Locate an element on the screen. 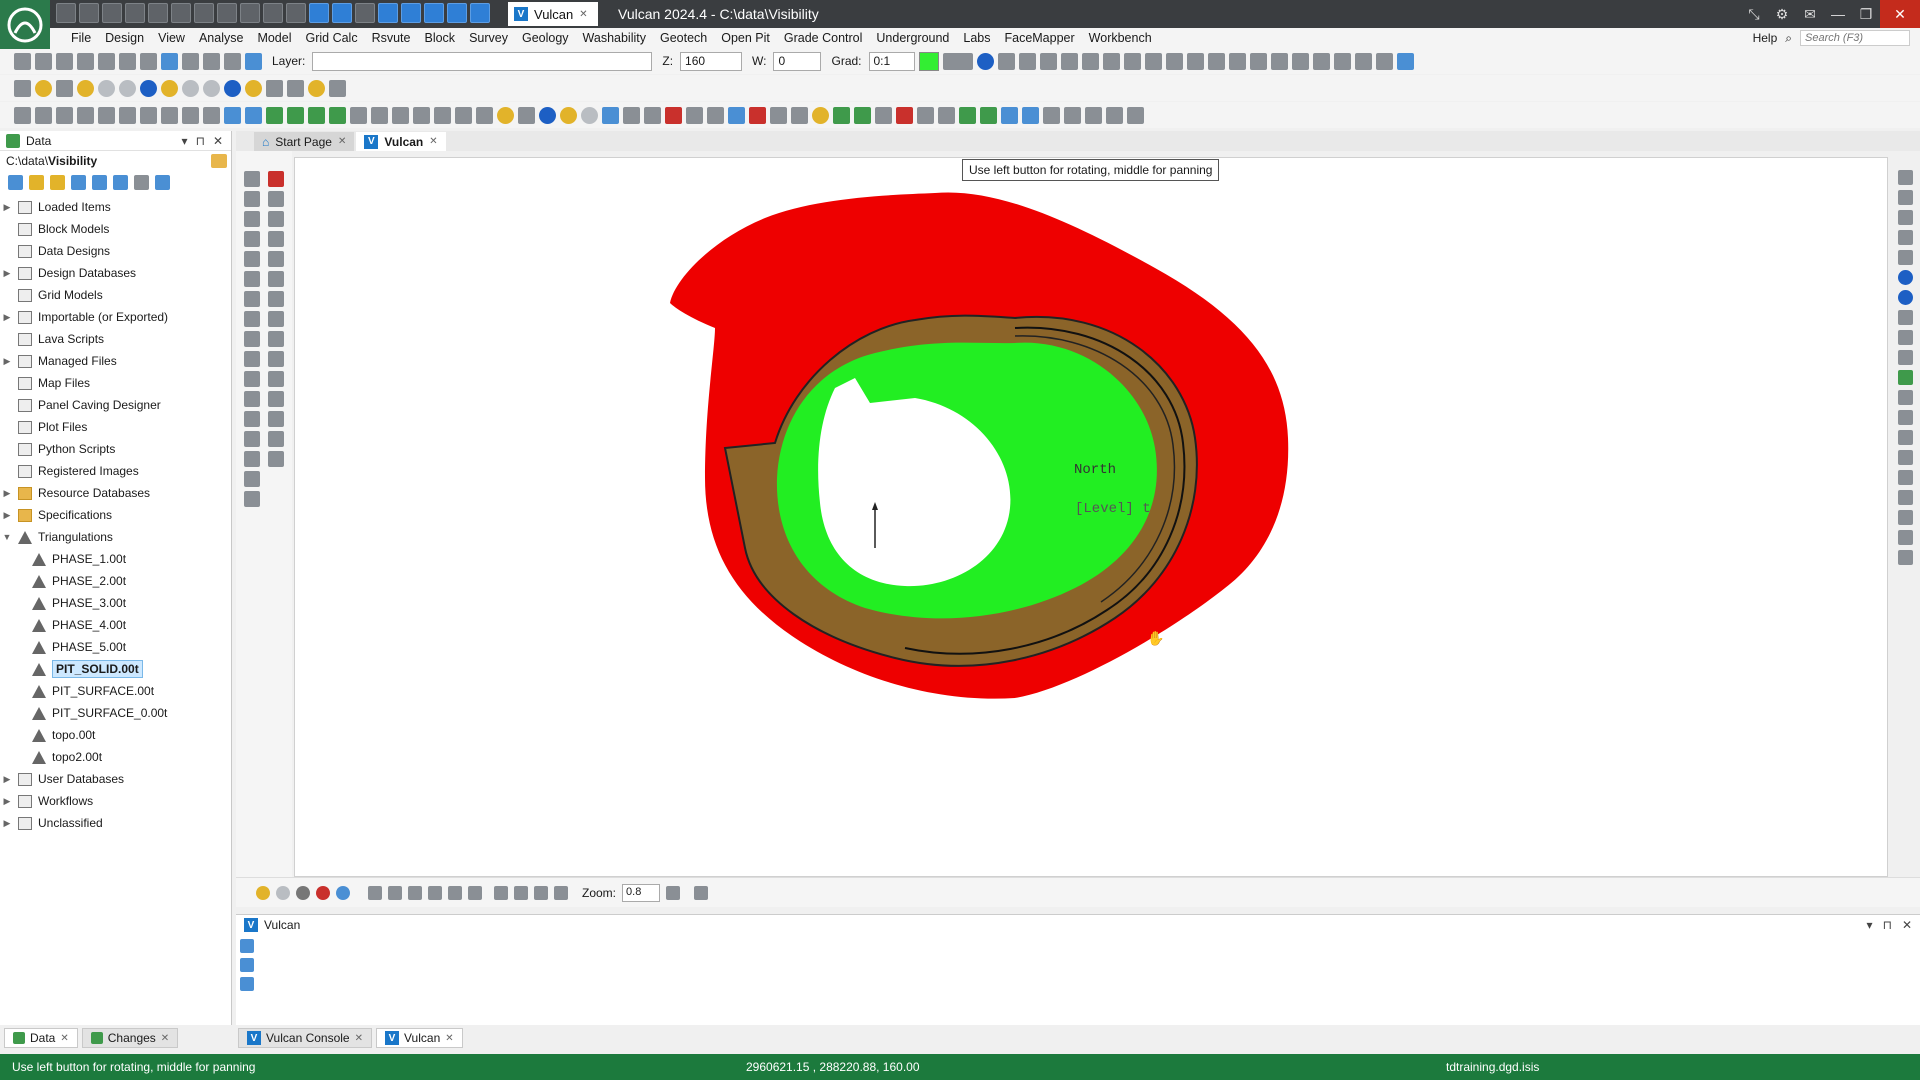 This screenshot has width=1920, height=1080. maptek-logo-icon is located at coordinates (25, 24).